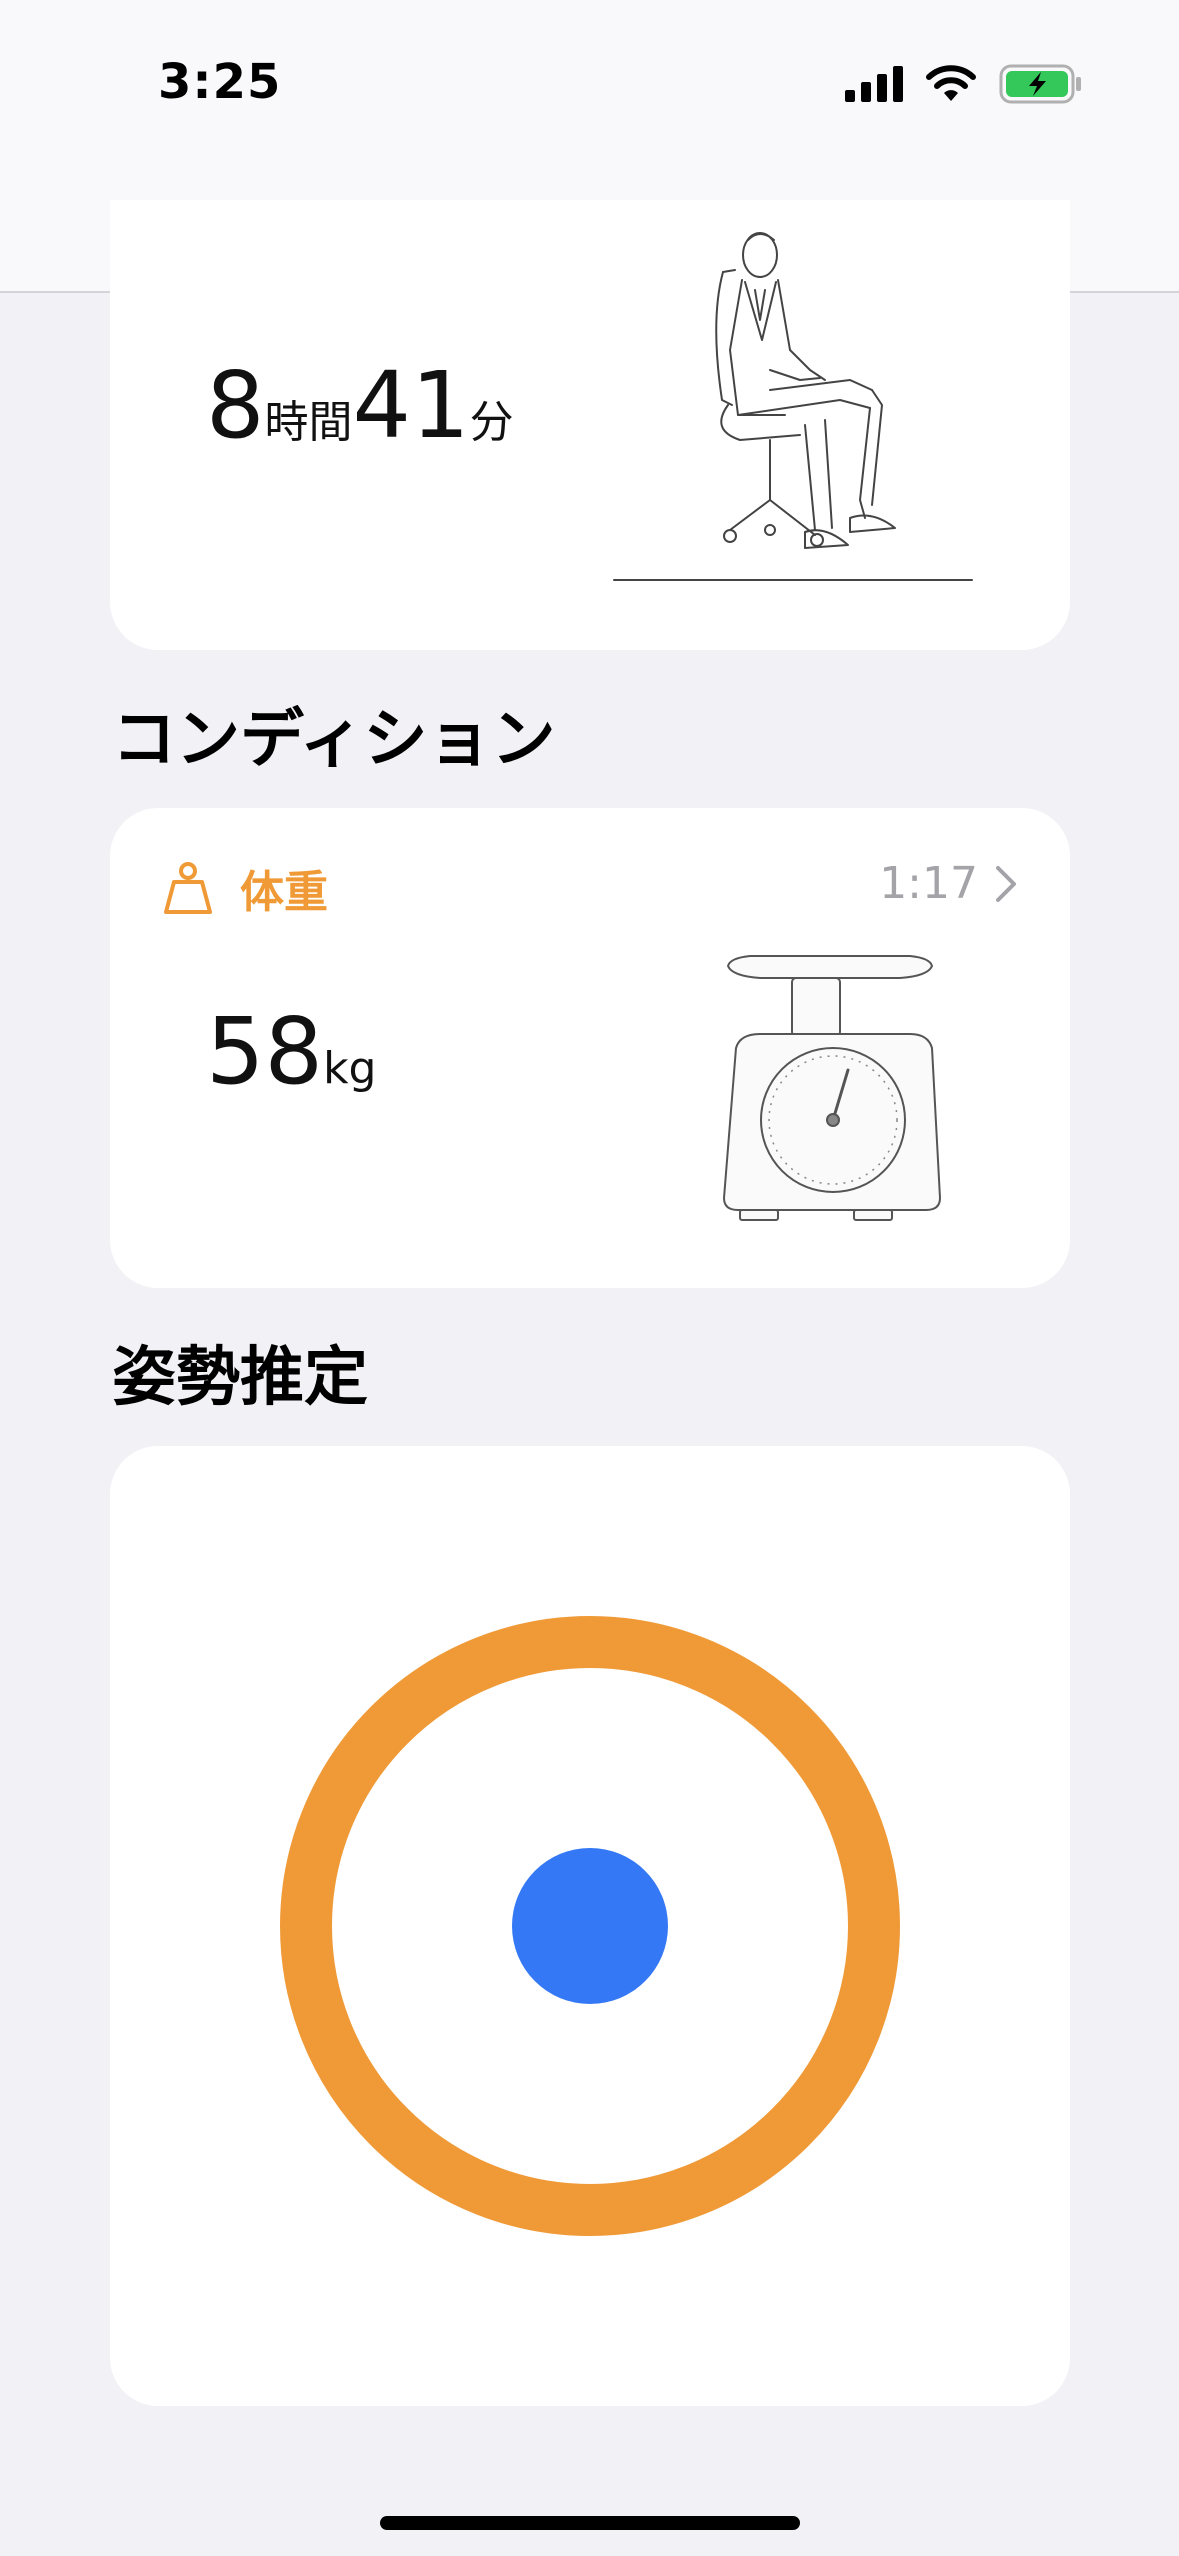 The image size is (1179, 2556). Describe the element at coordinates (411, 405) in the screenshot. I see `sleep-minutes: 41` at that location.